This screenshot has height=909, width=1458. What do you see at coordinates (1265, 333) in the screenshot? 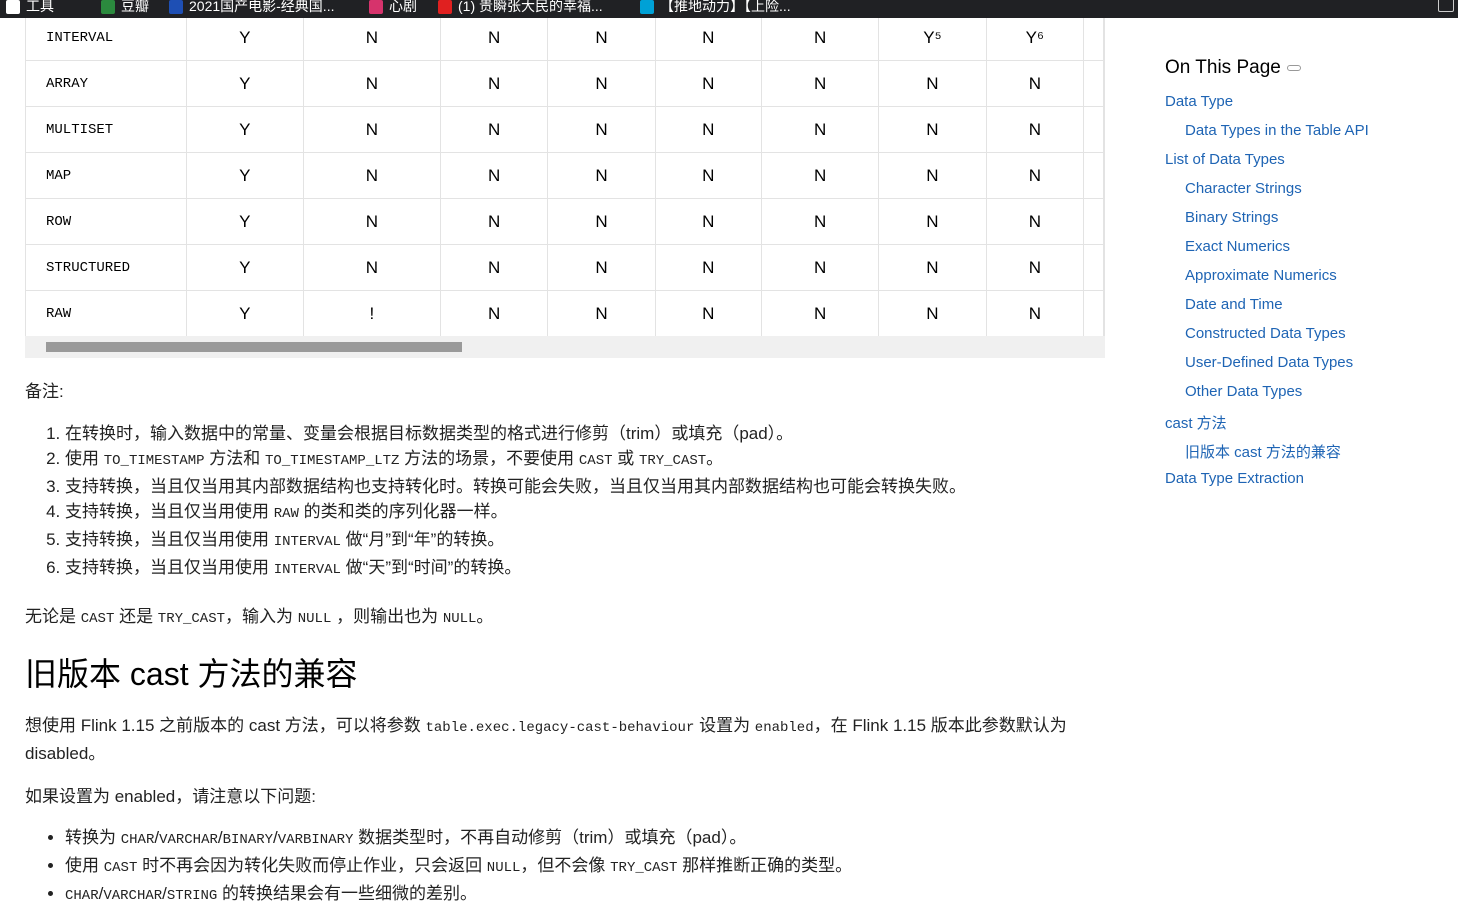
I see `toc-link: Constructed Data Types` at bounding box center [1265, 333].